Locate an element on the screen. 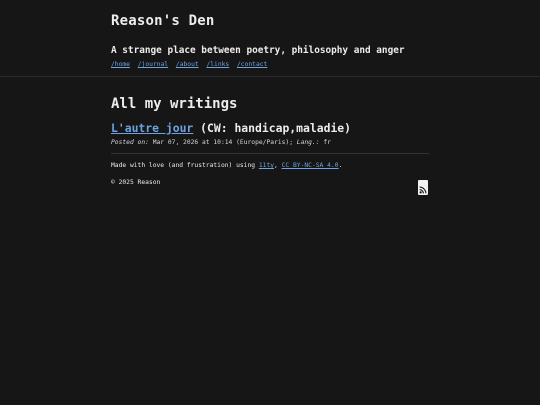 The height and width of the screenshot is (405, 540). site-nav: /home /journal /about /links /contact is located at coordinates (270, 64).